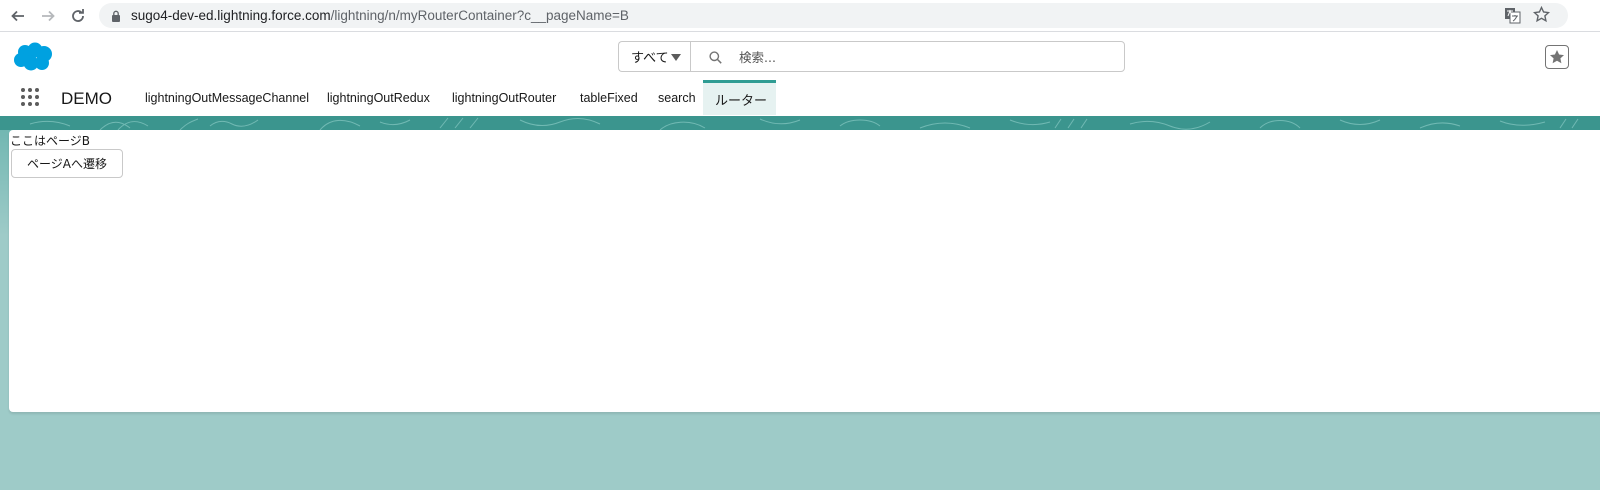  What do you see at coordinates (30, 97) in the screenshot?
I see `app-launcher-icon` at bounding box center [30, 97].